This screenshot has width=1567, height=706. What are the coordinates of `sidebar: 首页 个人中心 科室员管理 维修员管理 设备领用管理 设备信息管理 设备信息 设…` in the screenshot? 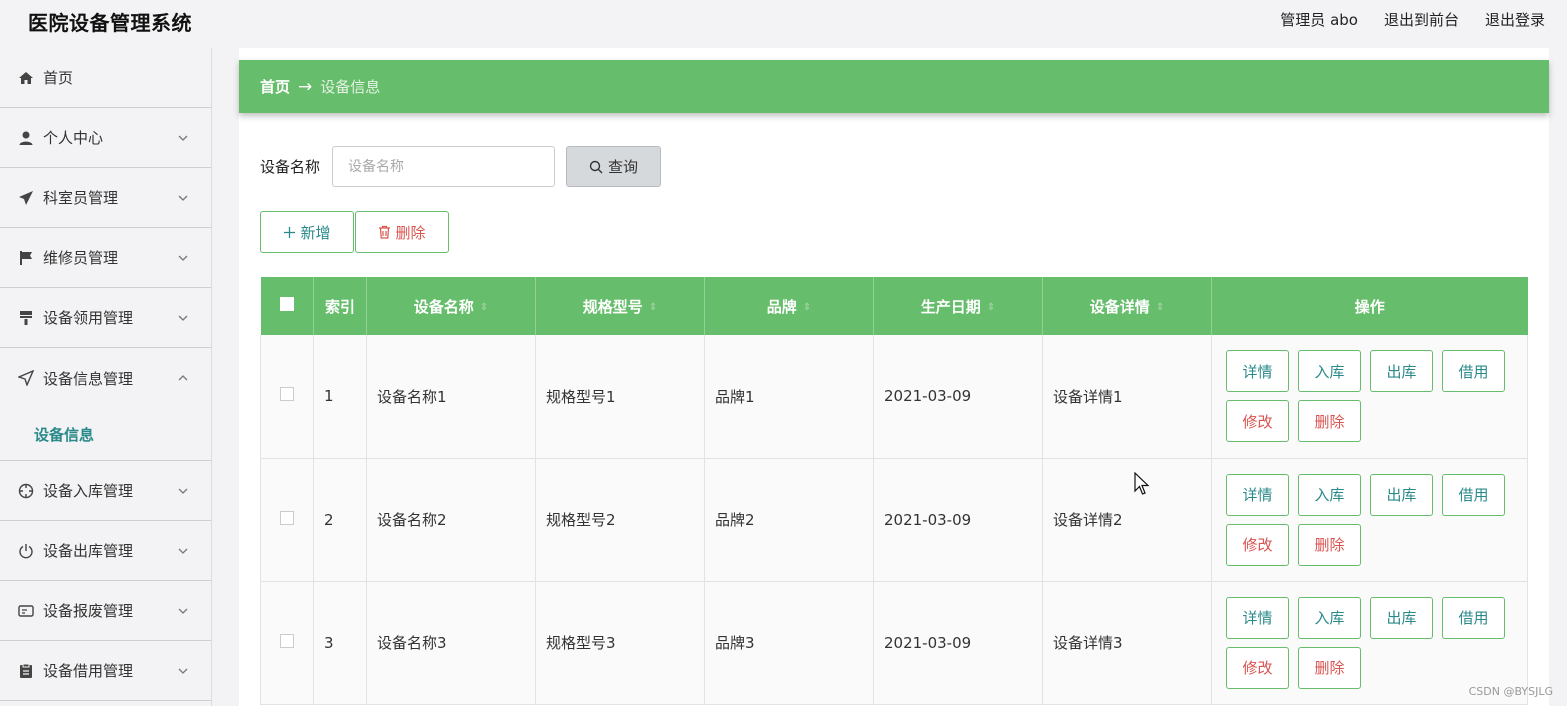 It's located at (106, 377).